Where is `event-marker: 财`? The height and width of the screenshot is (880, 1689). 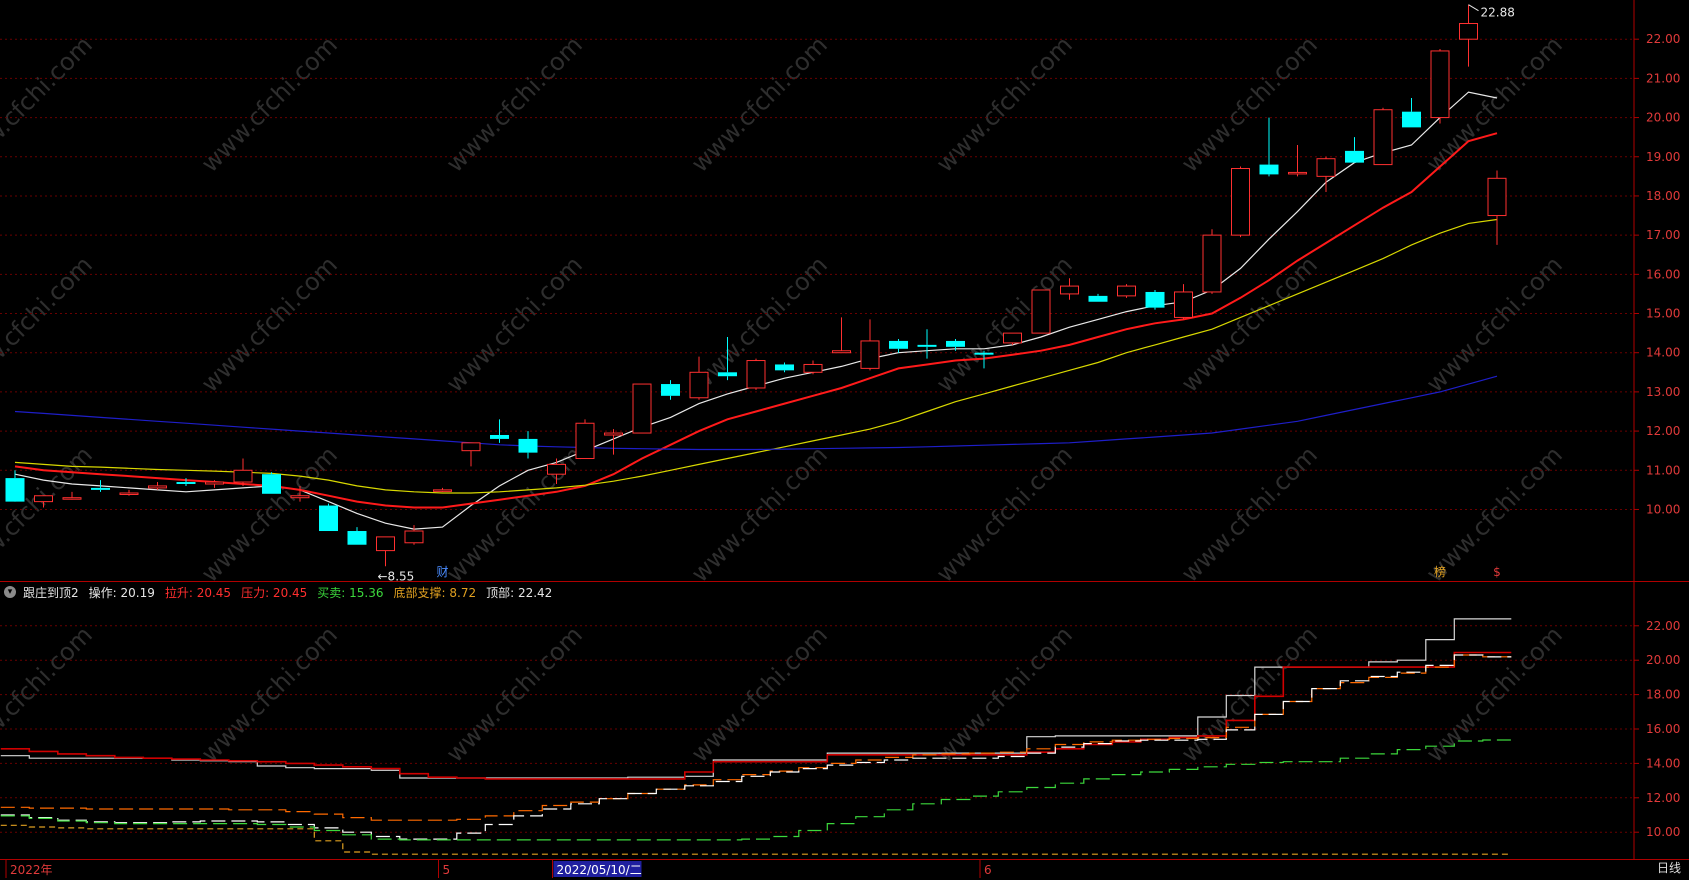 event-marker: 财 is located at coordinates (442, 572).